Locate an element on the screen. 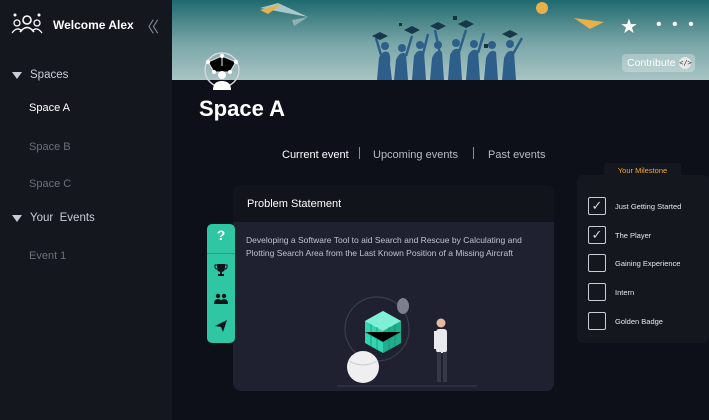 Image resolution: width=709 pixels, height=420 pixels. sidebar-item-space-b: Space B is located at coordinates (50, 147).